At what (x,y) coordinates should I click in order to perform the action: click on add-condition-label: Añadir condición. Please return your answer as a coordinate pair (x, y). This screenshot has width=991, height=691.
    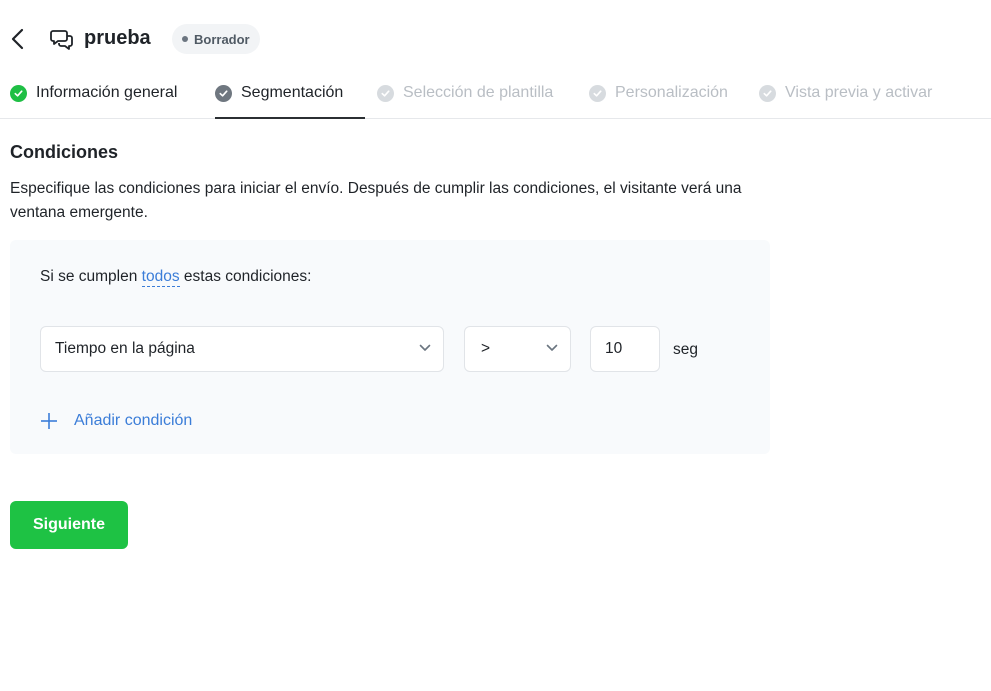
    Looking at the image, I should click on (133, 420).